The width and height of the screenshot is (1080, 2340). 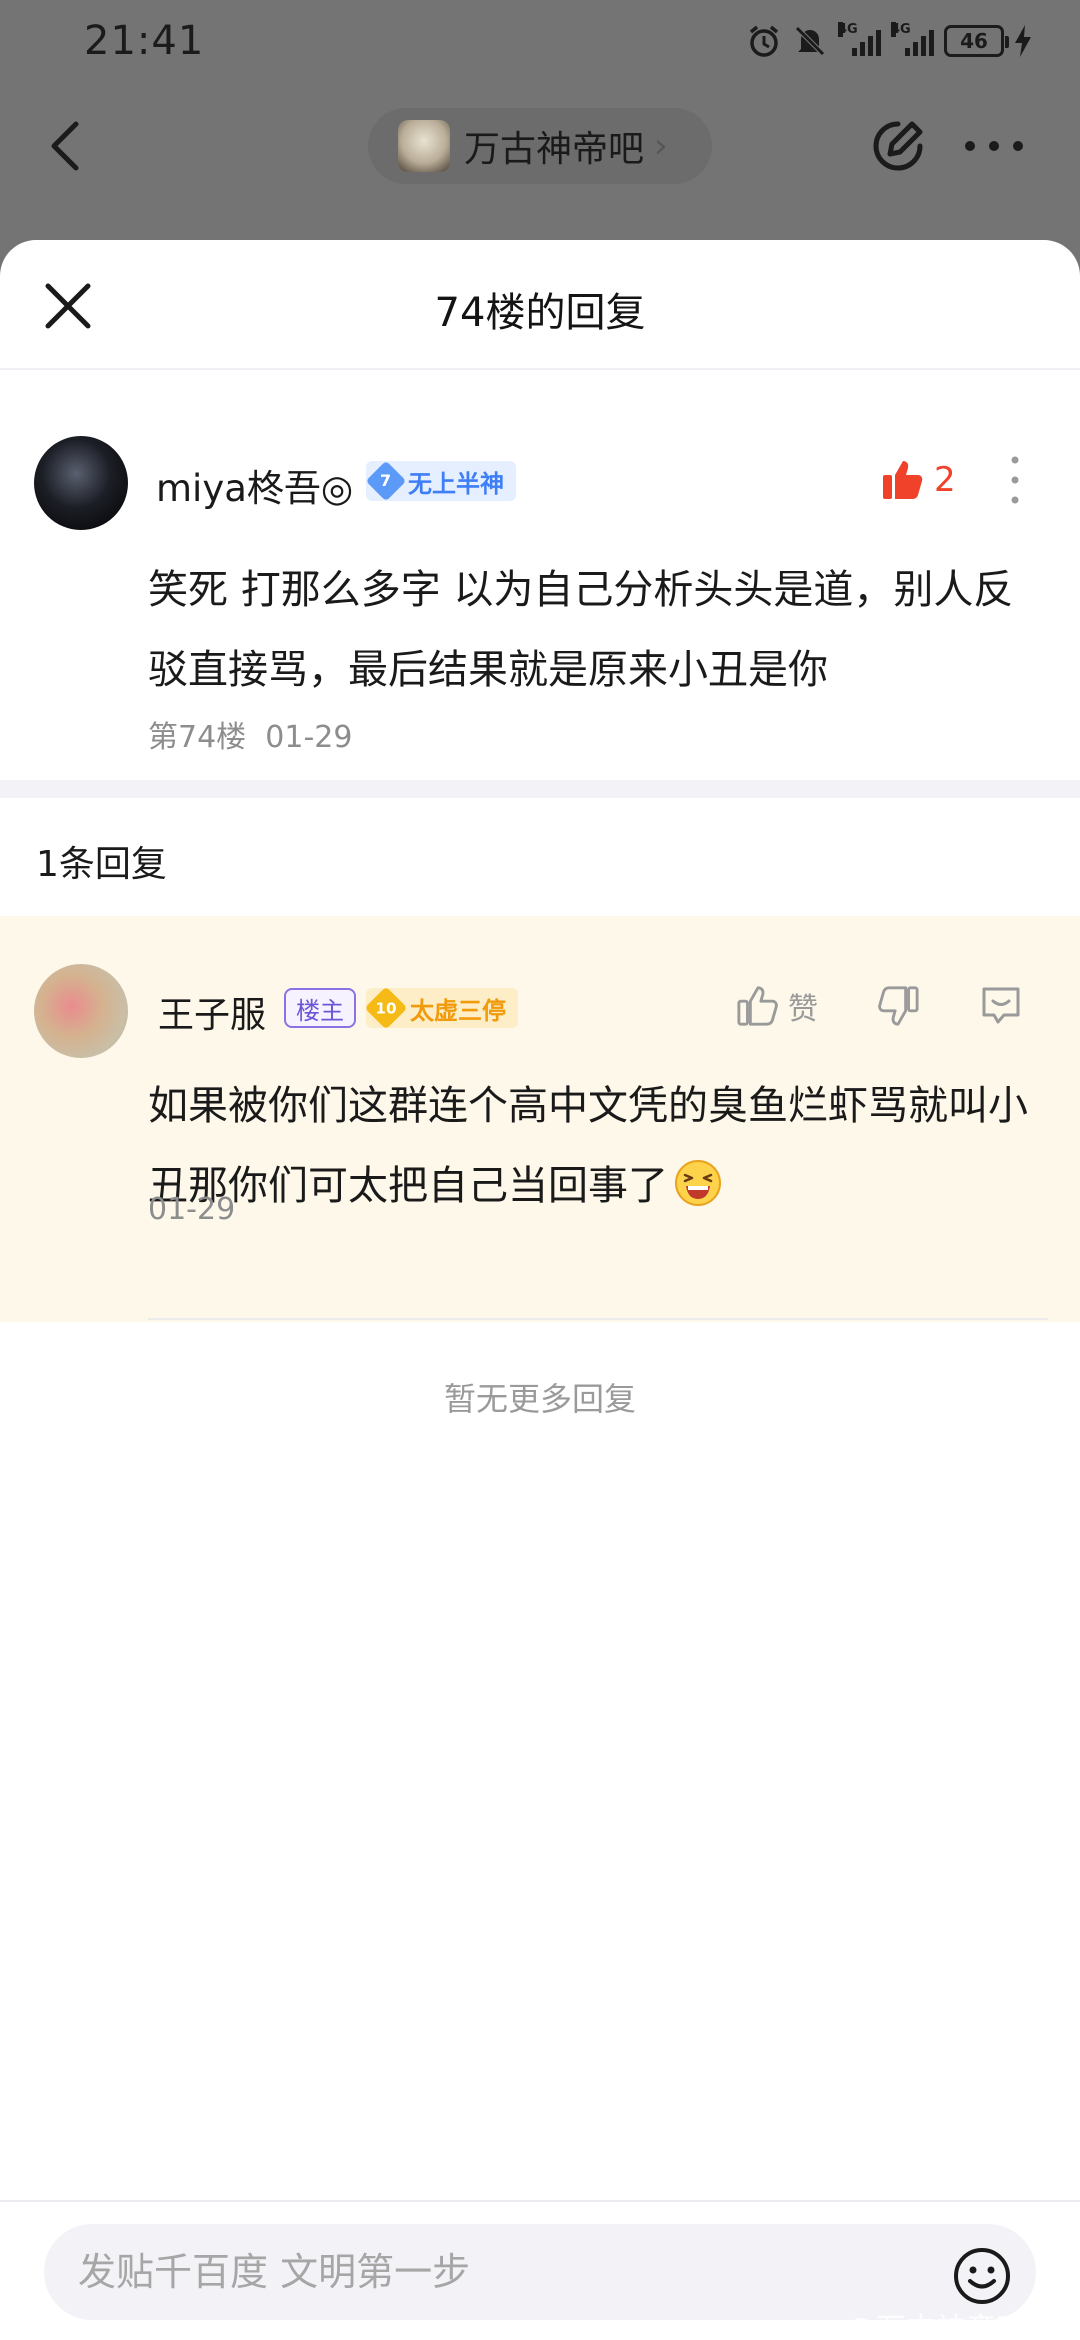 What do you see at coordinates (1023, 41) in the screenshot?
I see `charging-icon` at bounding box center [1023, 41].